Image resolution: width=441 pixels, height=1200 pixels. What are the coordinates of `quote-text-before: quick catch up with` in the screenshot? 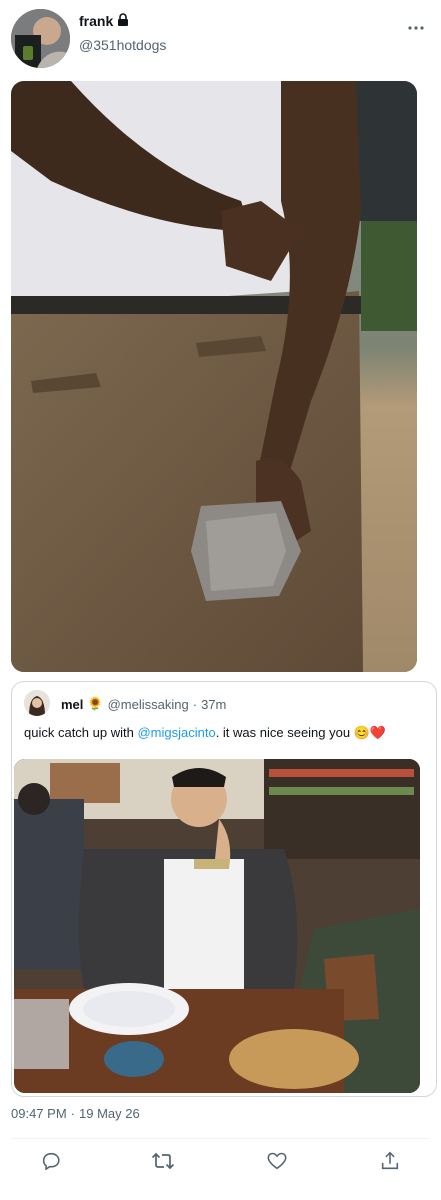 It's located at (81, 732).